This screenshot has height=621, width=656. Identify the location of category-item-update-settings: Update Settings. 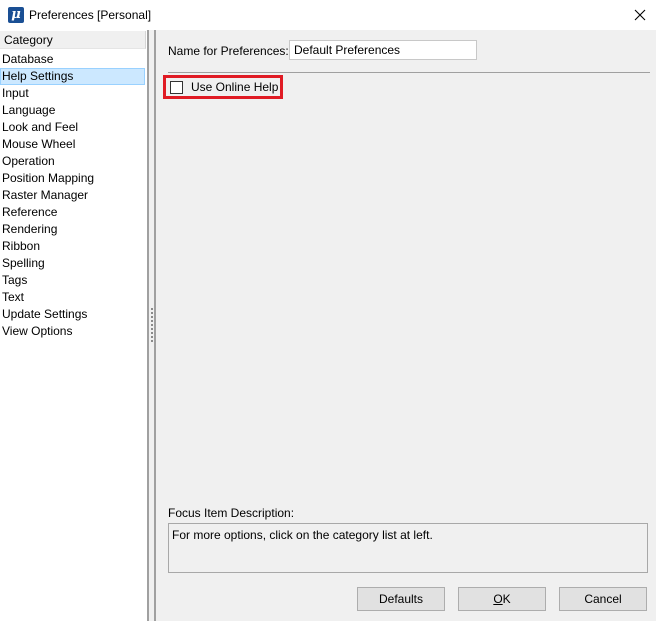
(73, 314).